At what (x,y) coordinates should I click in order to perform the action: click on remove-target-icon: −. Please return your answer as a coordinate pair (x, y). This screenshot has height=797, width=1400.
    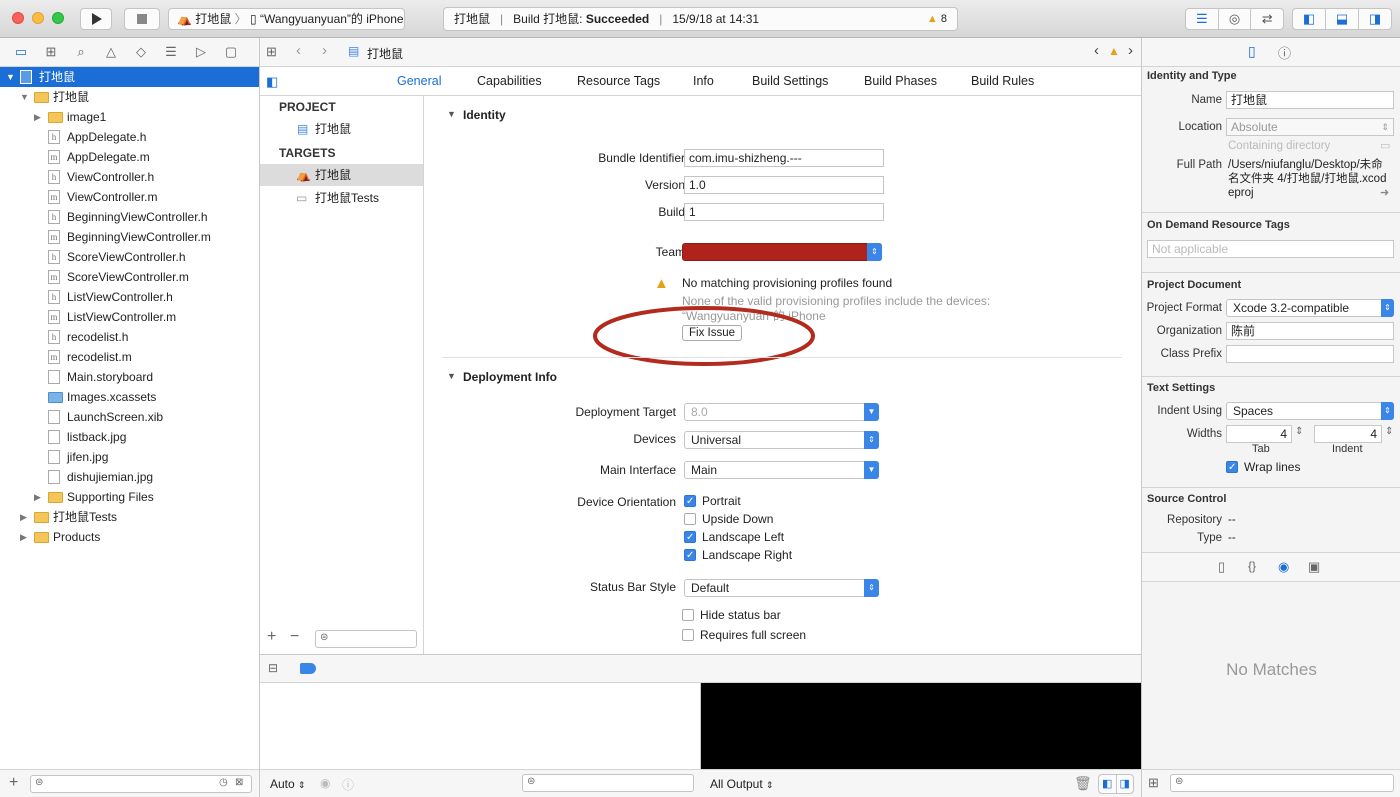
    Looking at the image, I should click on (294, 637).